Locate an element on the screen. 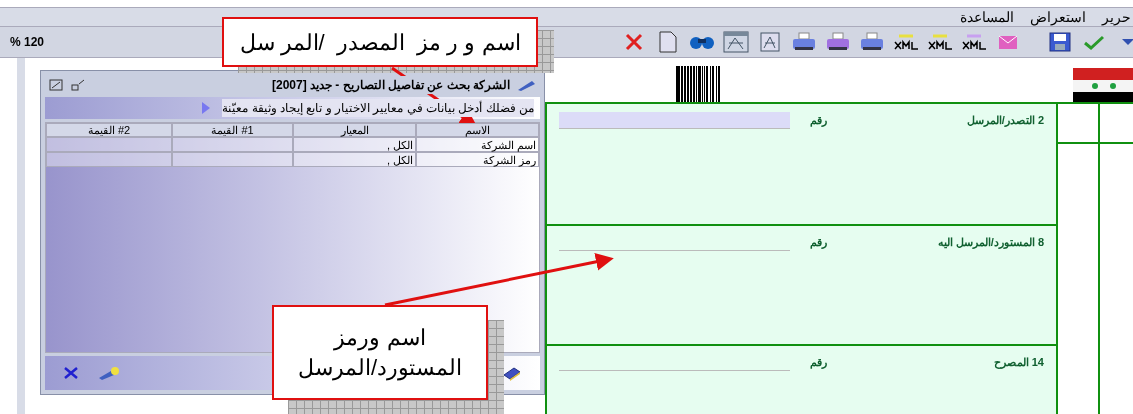 This screenshot has width=1133, height=414. section-title: 2 التصدر/المرسل is located at coordinates (1004, 121).